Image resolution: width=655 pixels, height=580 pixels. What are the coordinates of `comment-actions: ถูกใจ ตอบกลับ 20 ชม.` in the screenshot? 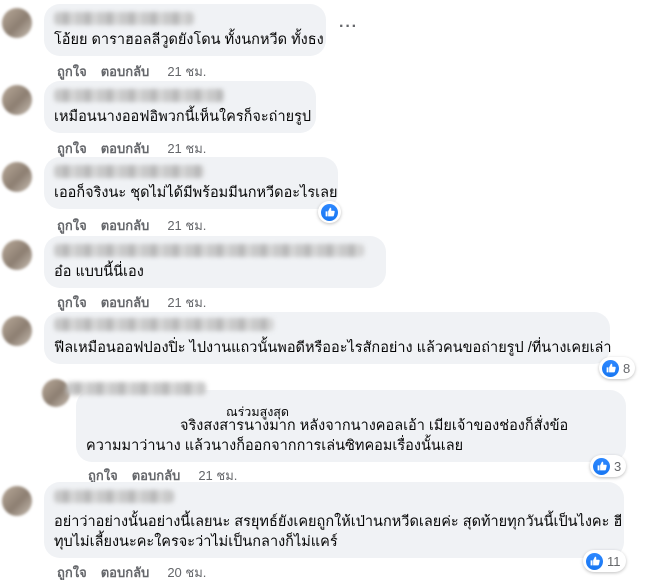 It's located at (138, 571).